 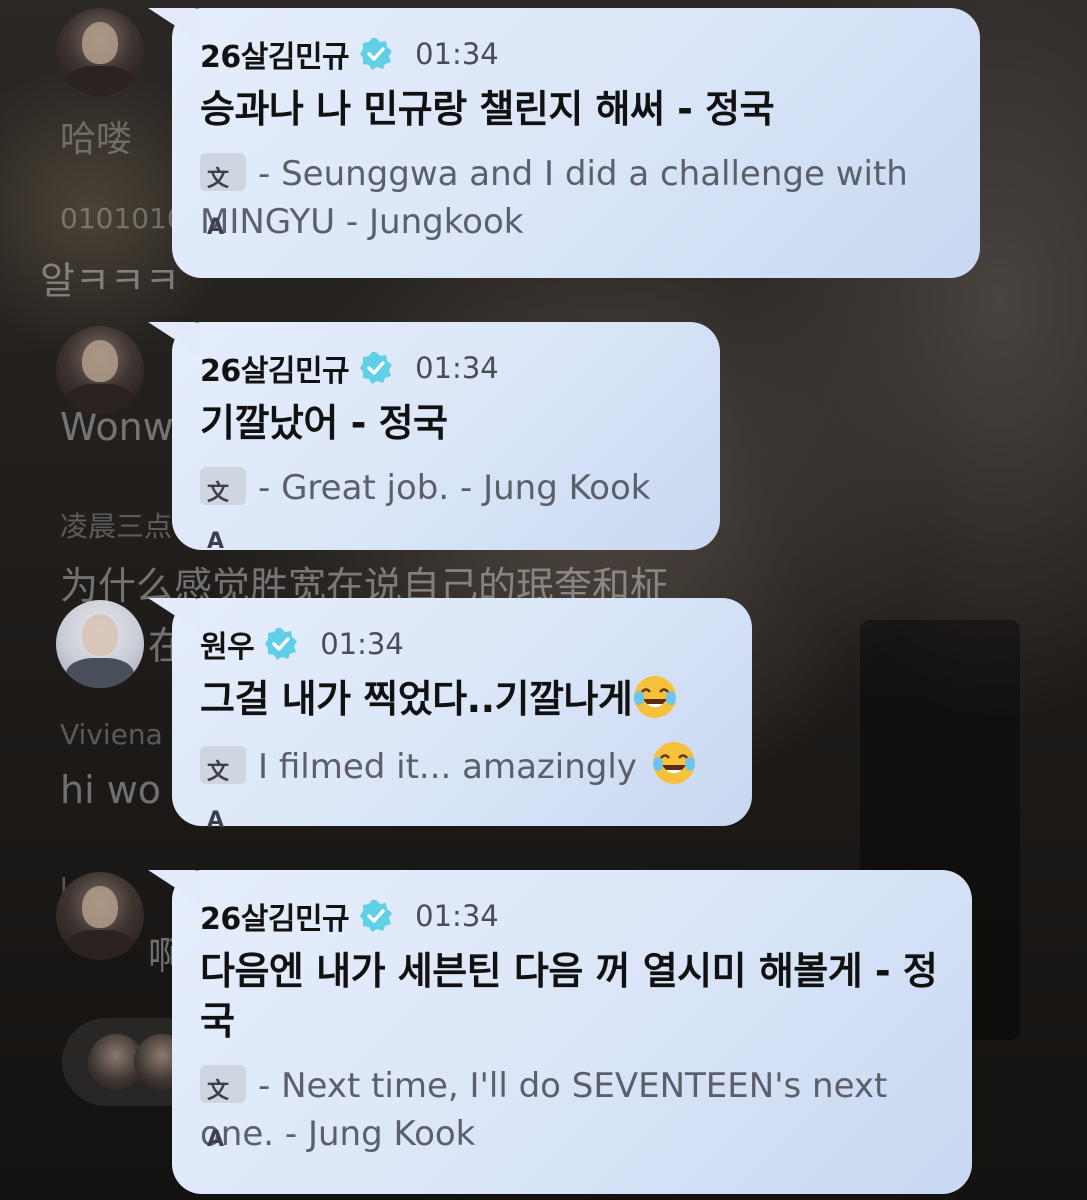 What do you see at coordinates (447, 767) in the screenshot?
I see `translation-text: I filmed it... amazingly` at bounding box center [447, 767].